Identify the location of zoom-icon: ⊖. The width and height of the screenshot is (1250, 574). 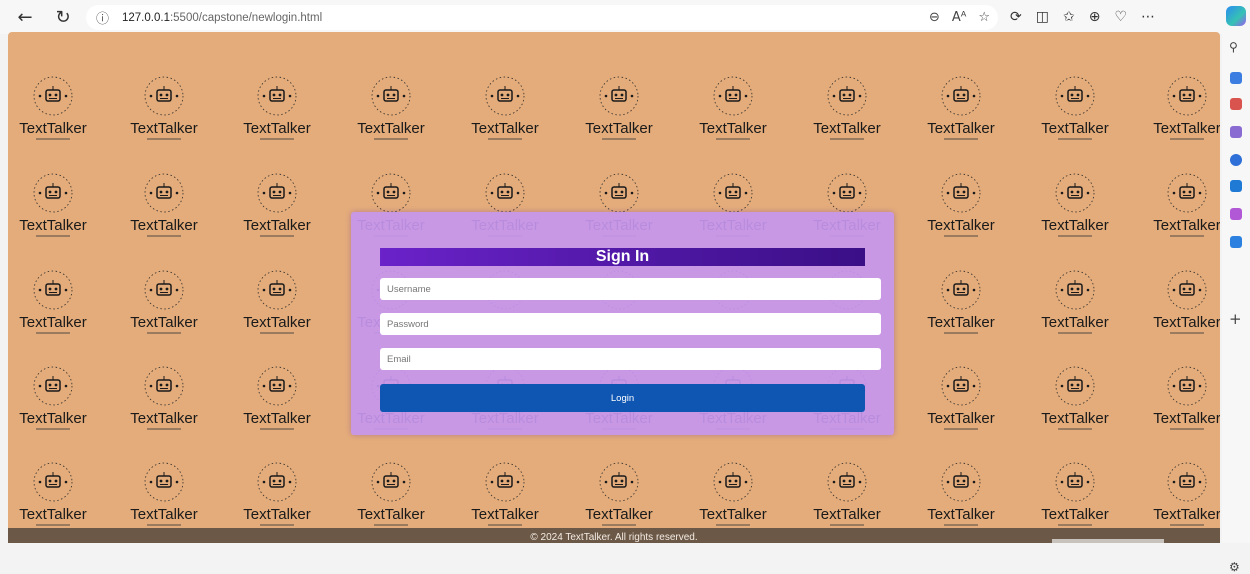
(934, 17).